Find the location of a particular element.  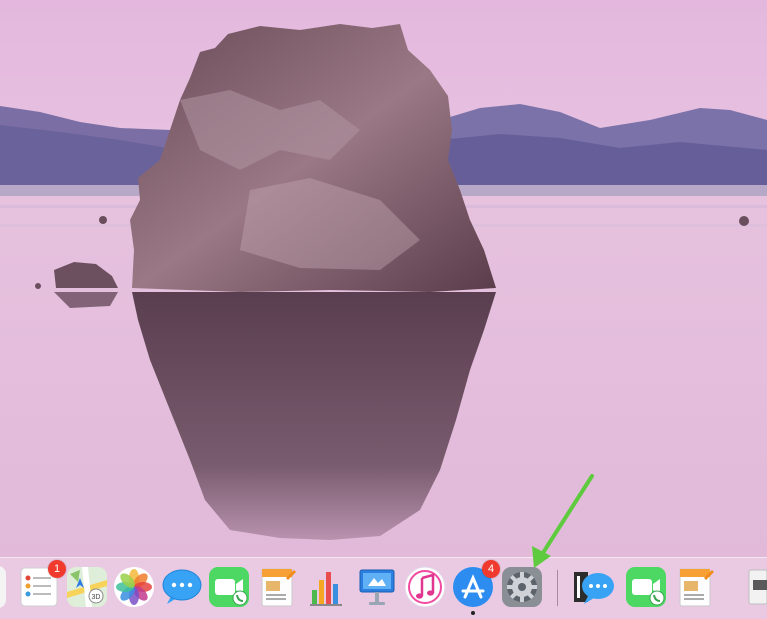

photos-icon is located at coordinates (134, 587).